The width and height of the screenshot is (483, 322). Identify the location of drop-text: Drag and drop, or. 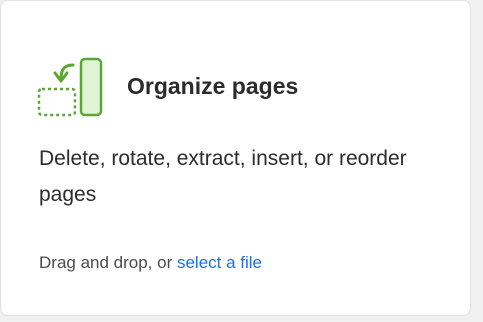
(108, 262).